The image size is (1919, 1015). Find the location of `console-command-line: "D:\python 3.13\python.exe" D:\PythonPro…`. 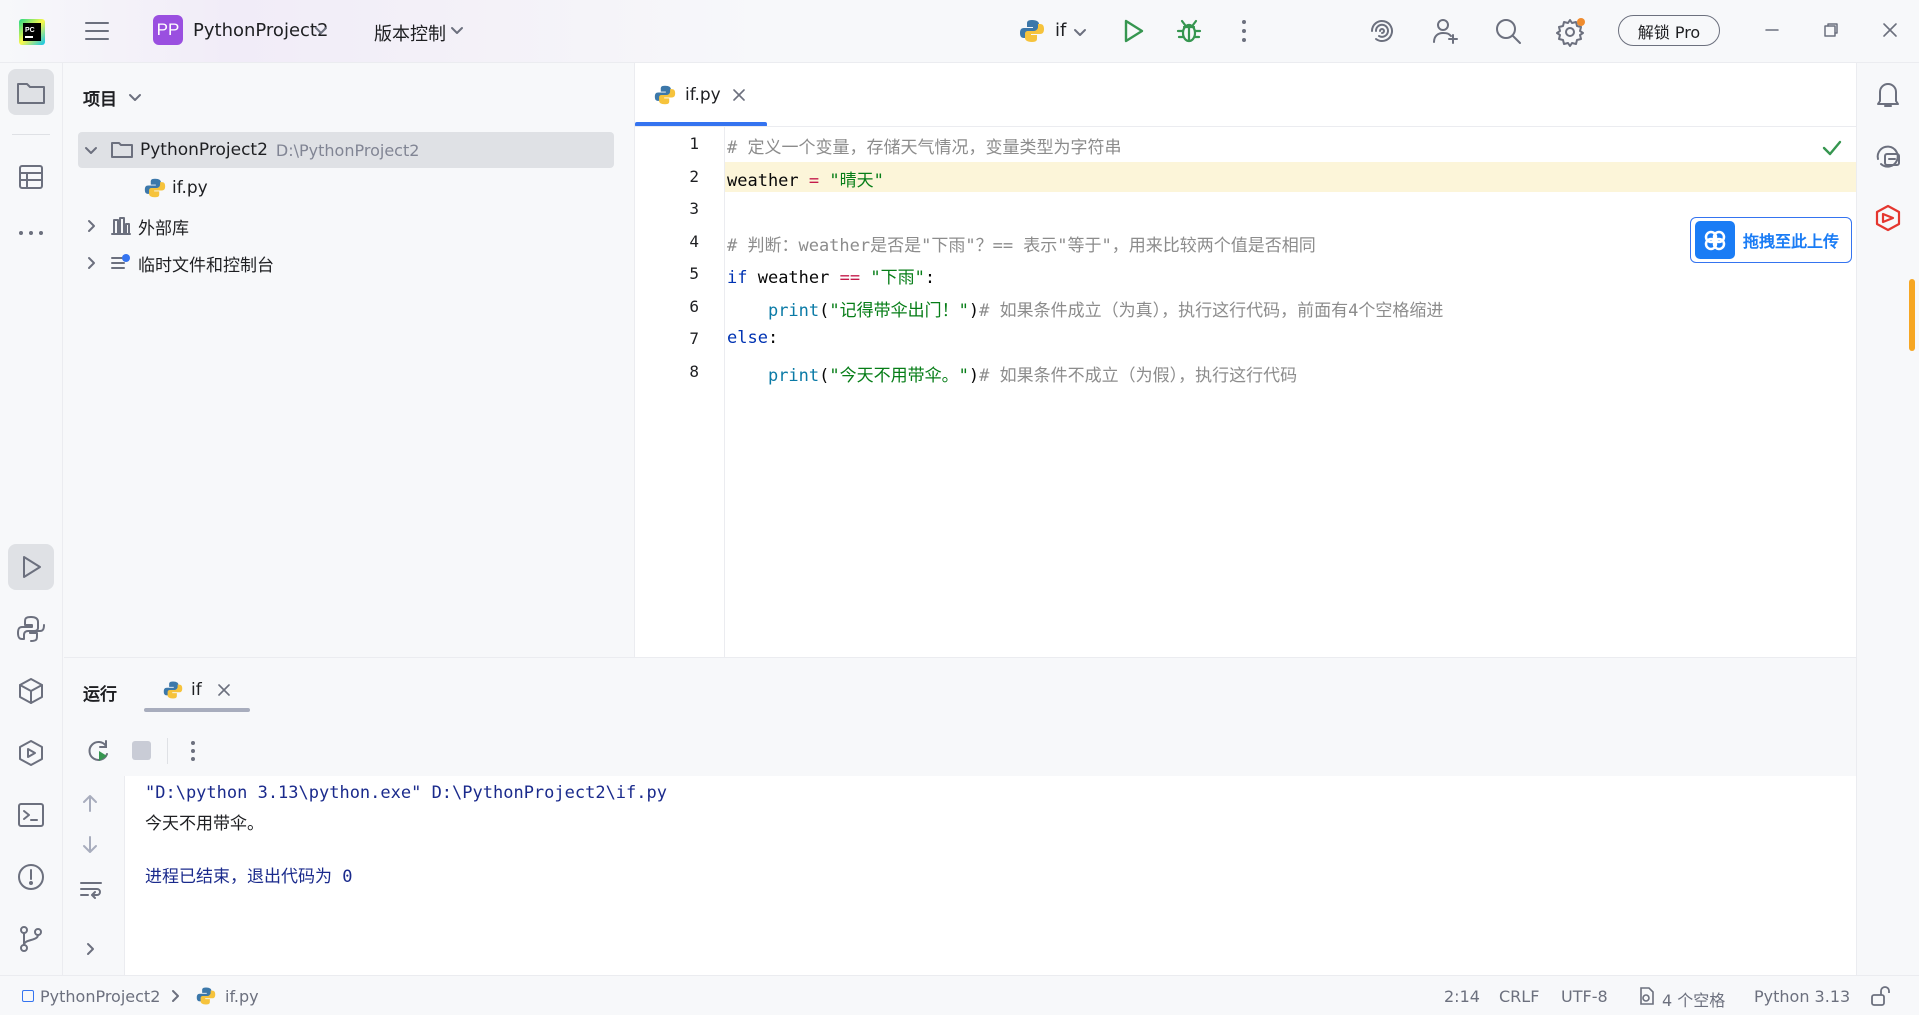

console-command-line: "D:\python 3.13\python.exe" D:\PythonPro… is located at coordinates (406, 793).